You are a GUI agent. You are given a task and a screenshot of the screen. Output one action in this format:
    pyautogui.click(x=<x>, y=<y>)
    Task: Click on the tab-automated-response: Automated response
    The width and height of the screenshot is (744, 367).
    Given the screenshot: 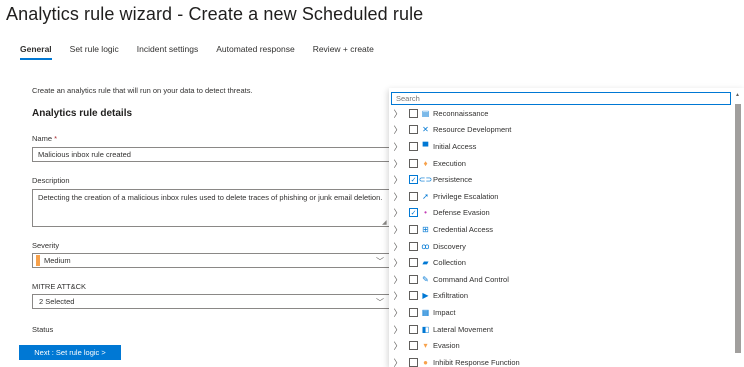 What is the action you would take?
    pyautogui.click(x=255, y=52)
    